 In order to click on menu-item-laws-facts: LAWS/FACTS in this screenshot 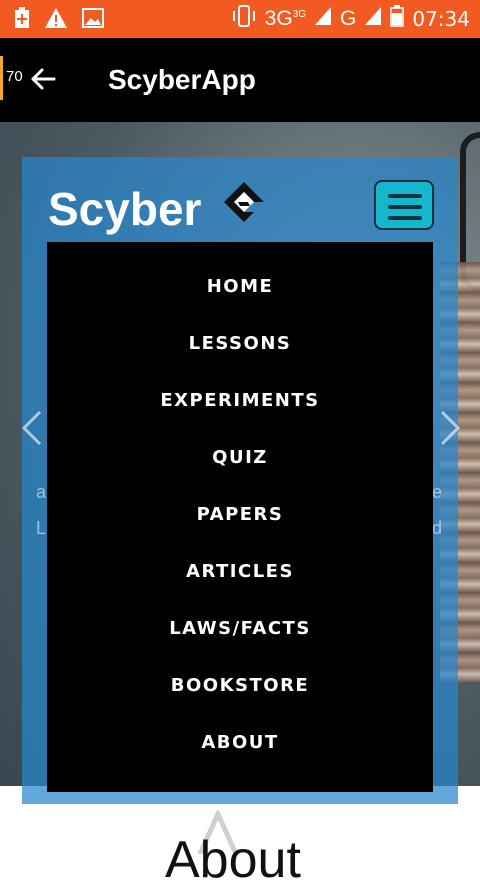, I will do `click(240, 628)`.